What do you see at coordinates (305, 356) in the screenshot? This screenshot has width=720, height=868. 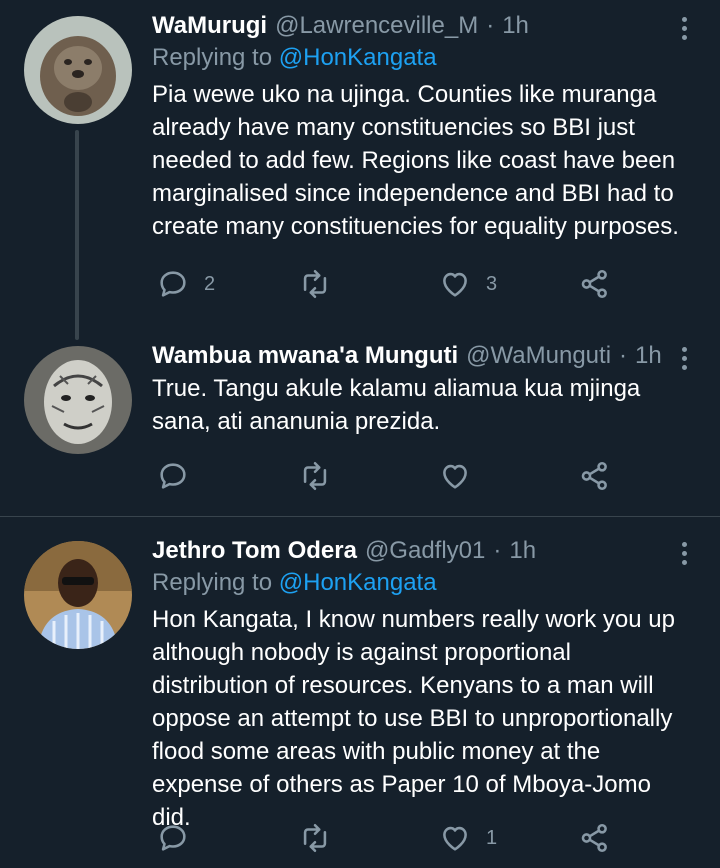 I see `display-name: Wambua mwana'a Munguti` at bounding box center [305, 356].